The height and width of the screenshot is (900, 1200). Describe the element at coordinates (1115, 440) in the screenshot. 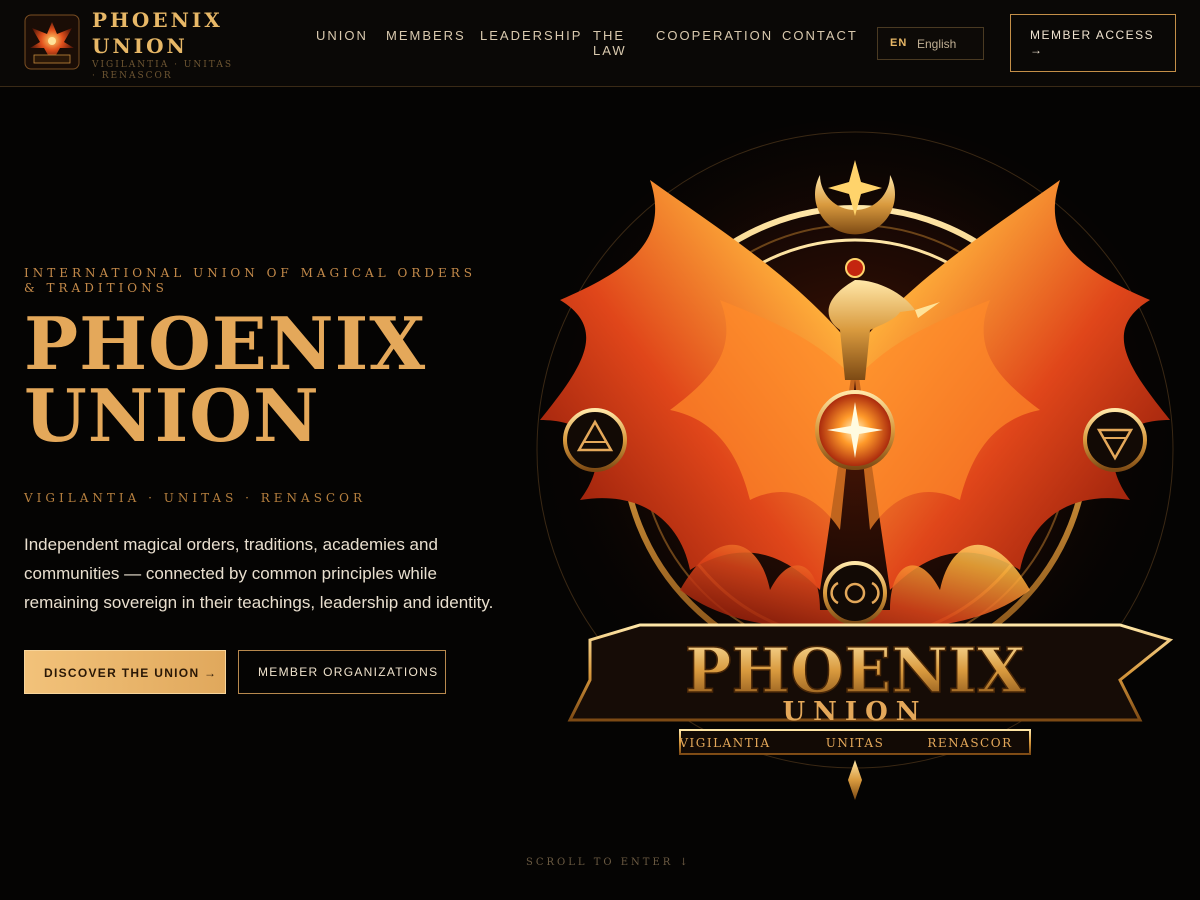

I see `water-element-icon` at that location.